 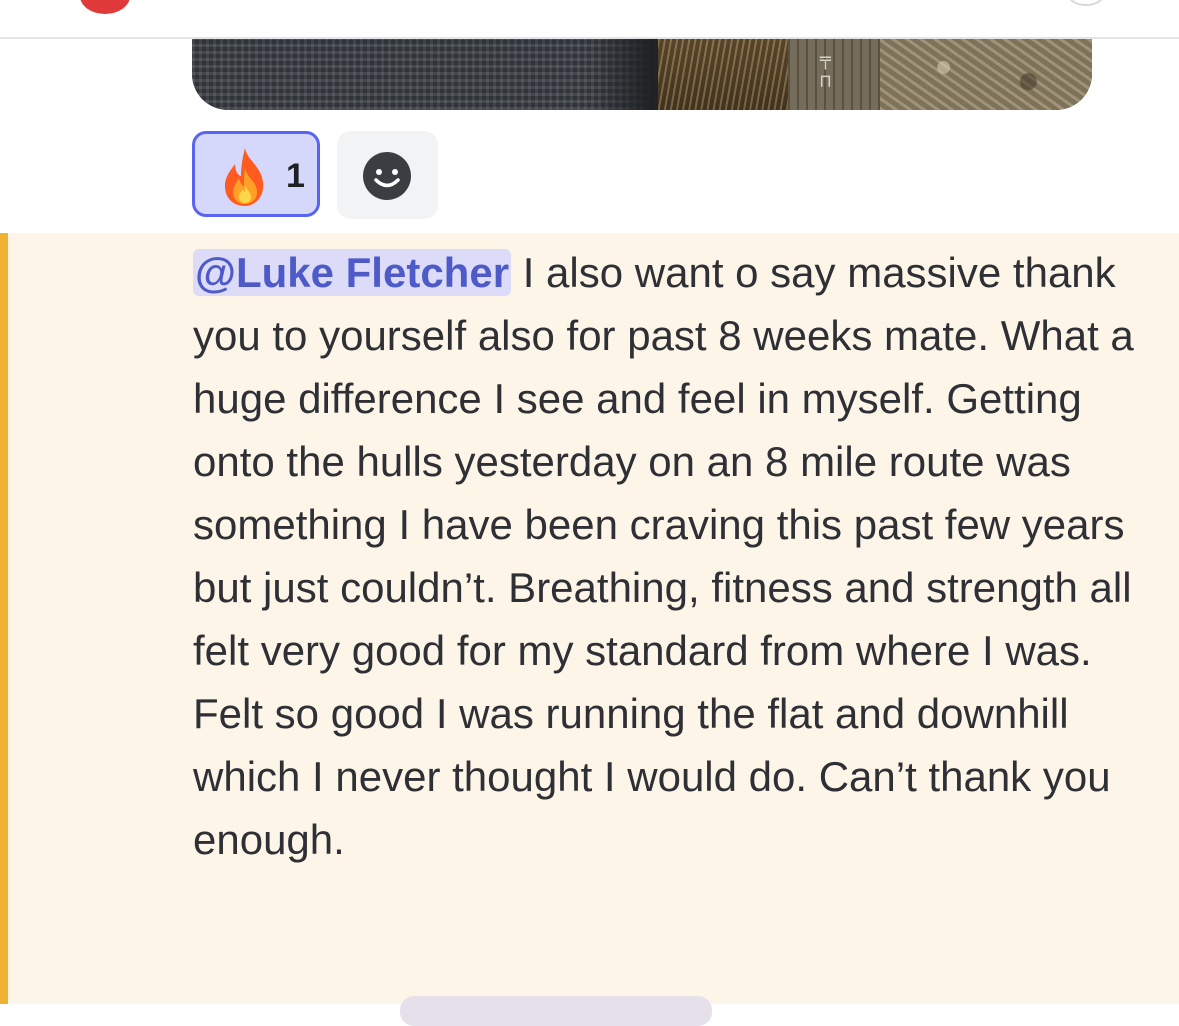 What do you see at coordinates (352, 272) in the screenshot?
I see `user-mention: @Luke Fletcher` at bounding box center [352, 272].